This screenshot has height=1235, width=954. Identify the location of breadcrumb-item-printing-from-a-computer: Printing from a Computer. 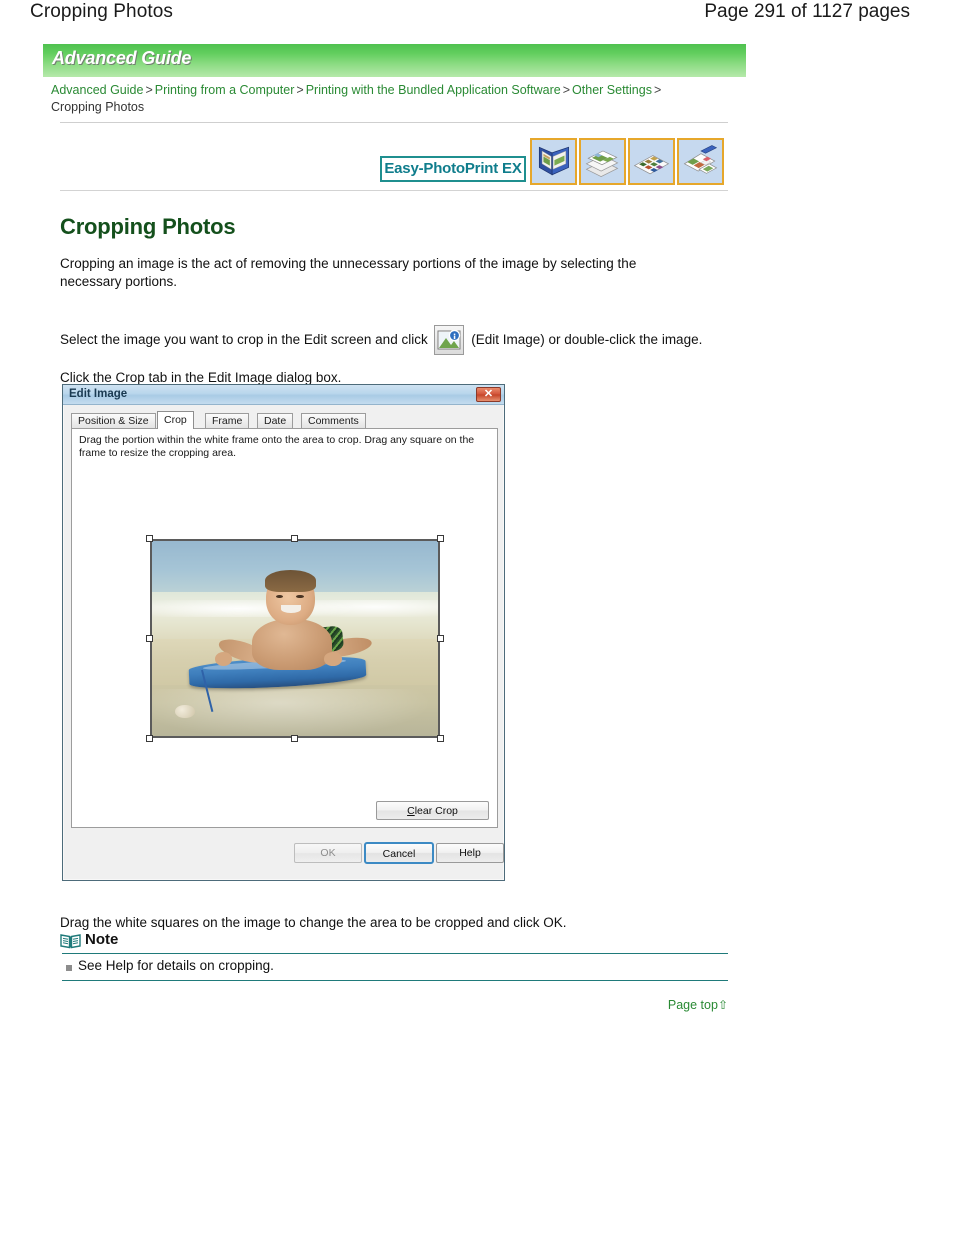
(225, 90).